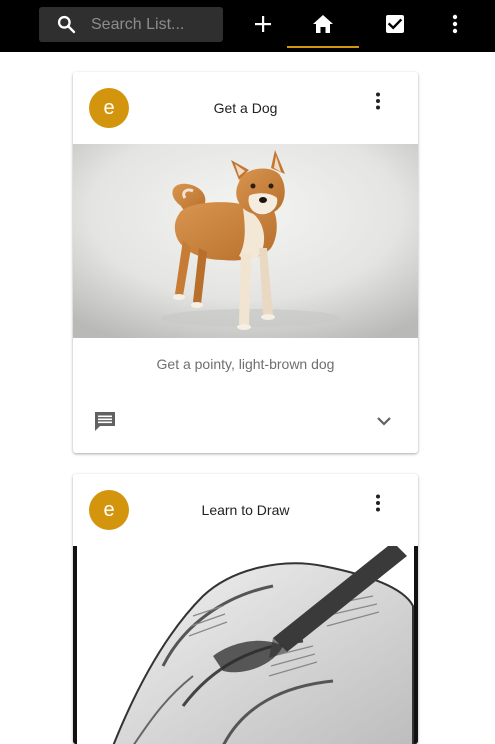 The width and height of the screenshot is (495, 744). What do you see at coordinates (155, 24) in the screenshot?
I see `search-input` at bounding box center [155, 24].